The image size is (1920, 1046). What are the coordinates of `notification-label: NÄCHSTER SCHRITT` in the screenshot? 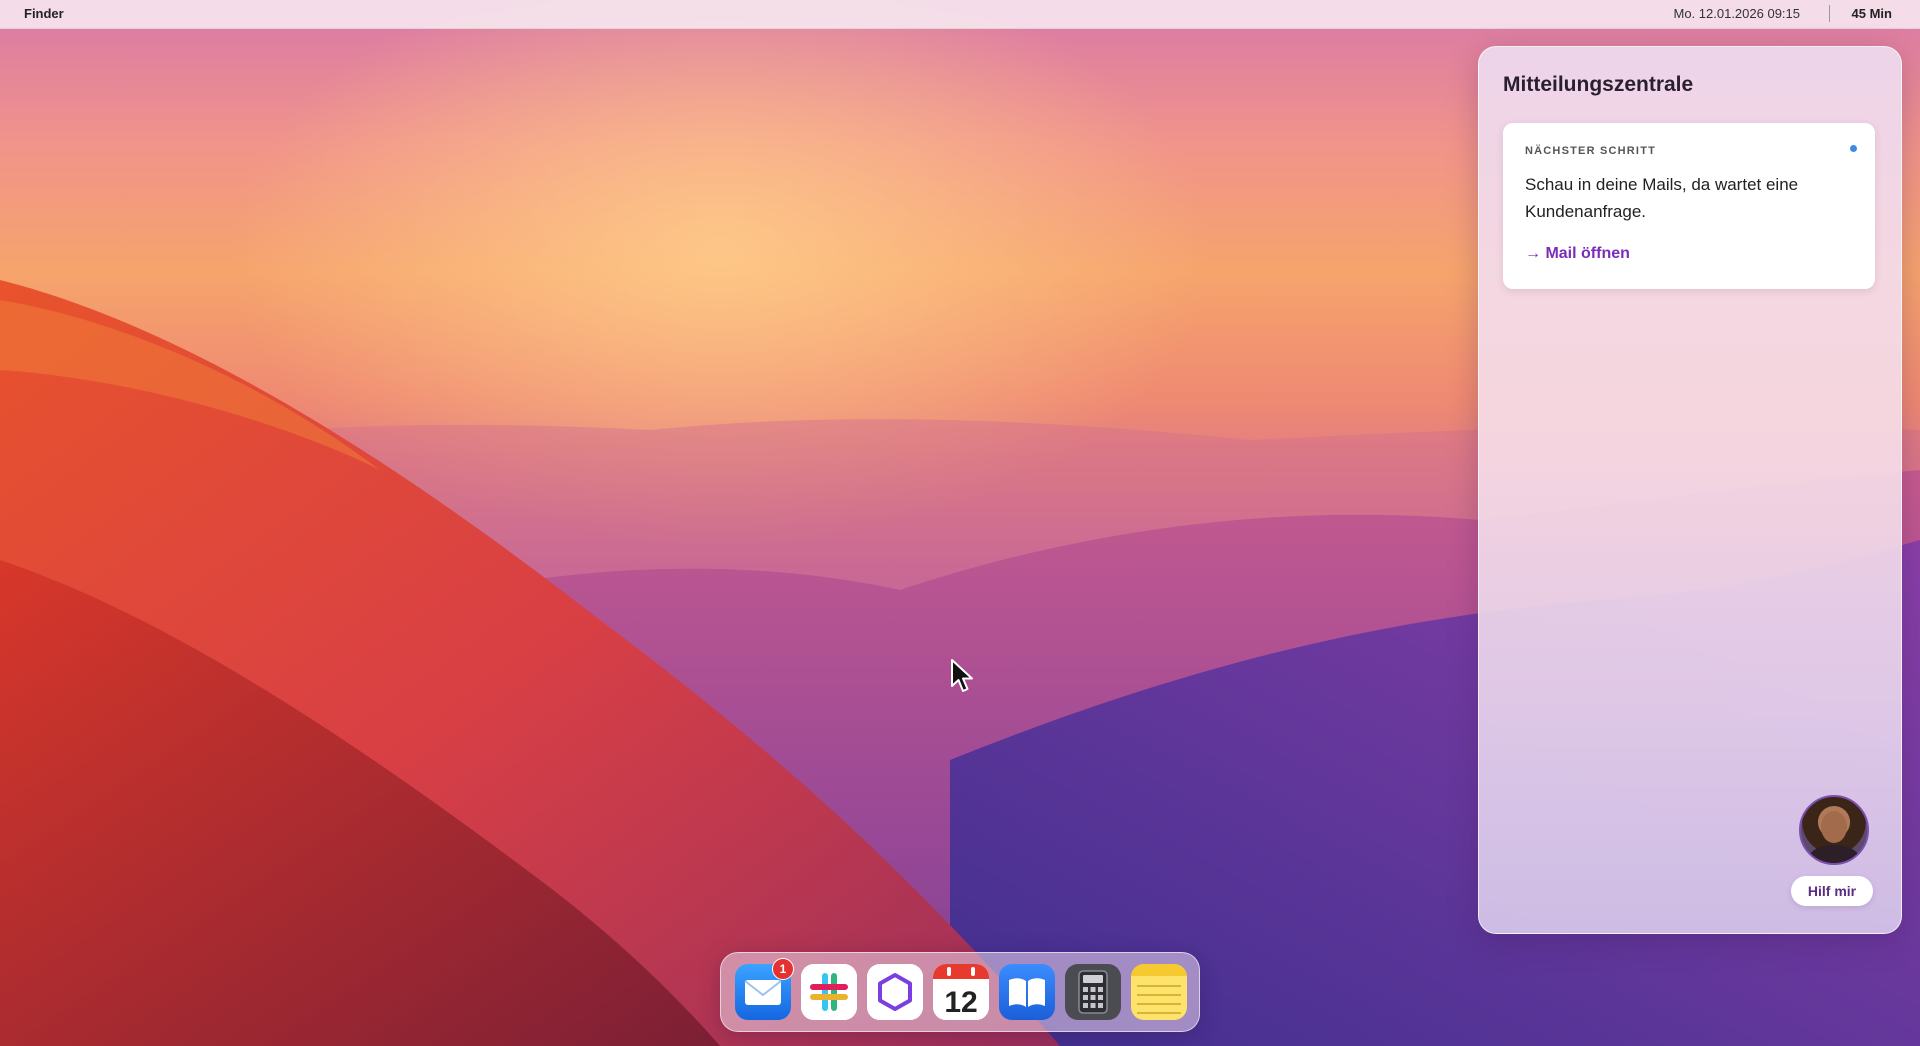 It's located at (1591, 151).